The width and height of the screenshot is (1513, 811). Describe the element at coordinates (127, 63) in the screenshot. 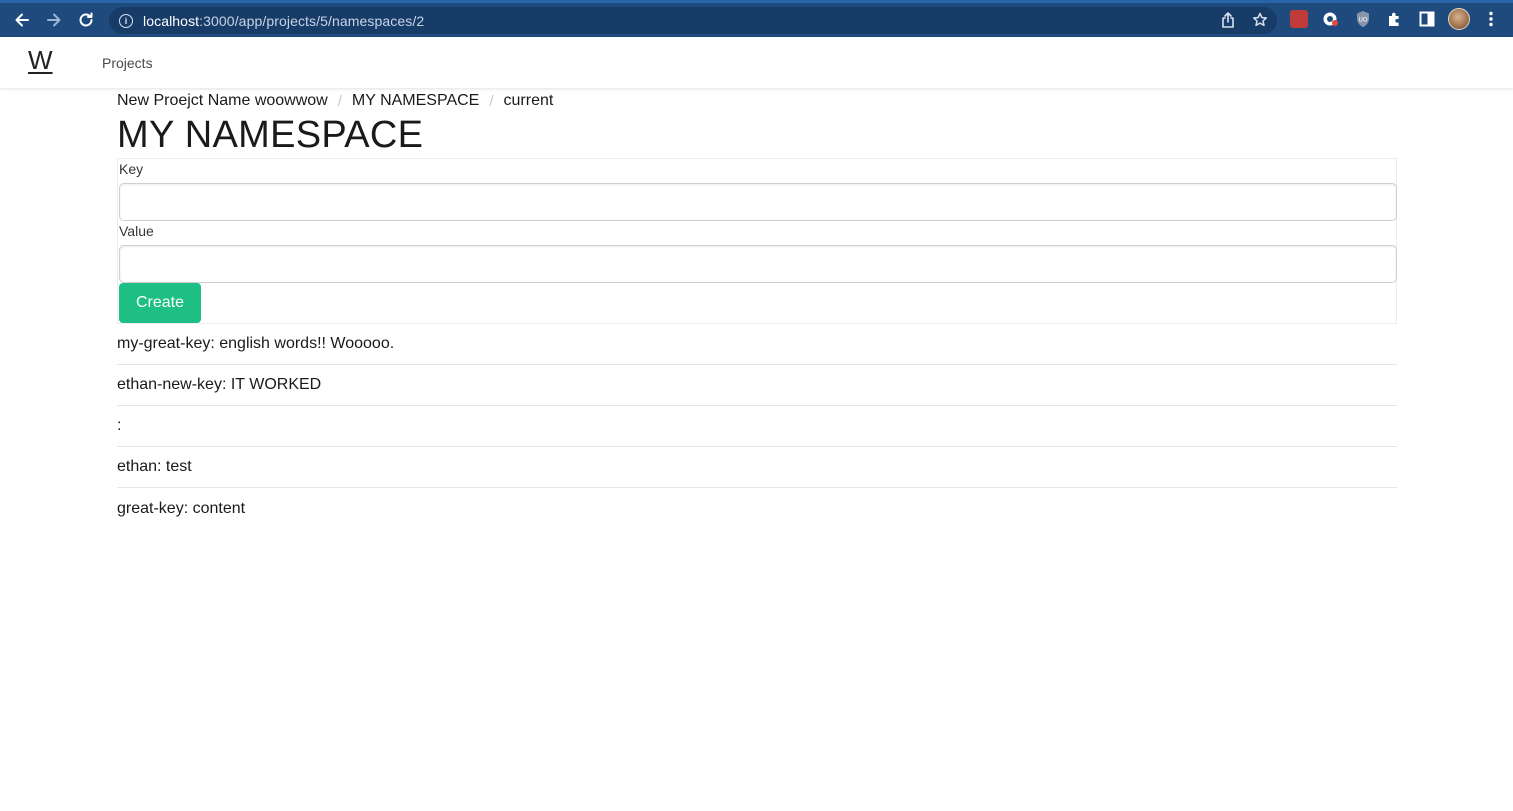

I see `nav-link-projects: Projects` at that location.